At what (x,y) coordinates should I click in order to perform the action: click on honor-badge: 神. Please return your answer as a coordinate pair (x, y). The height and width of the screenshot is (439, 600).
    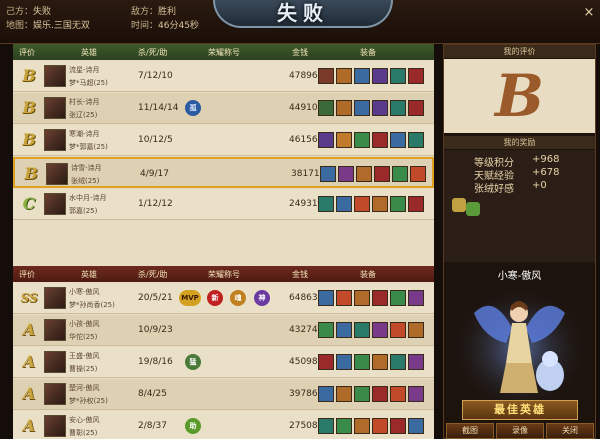
    Looking at the image, I should click on (262, 298).